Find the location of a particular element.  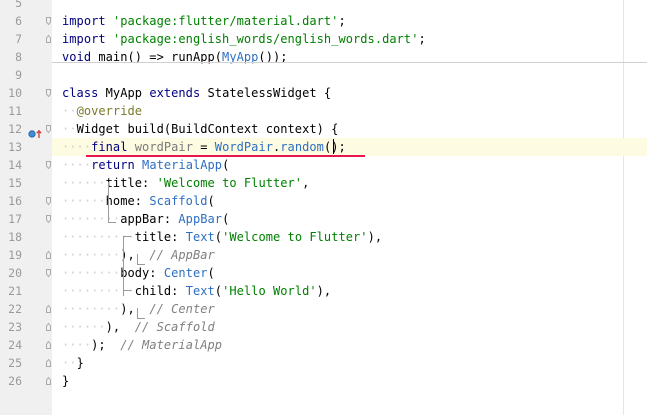

code-line: ··} is located at coordinates (349, 363).